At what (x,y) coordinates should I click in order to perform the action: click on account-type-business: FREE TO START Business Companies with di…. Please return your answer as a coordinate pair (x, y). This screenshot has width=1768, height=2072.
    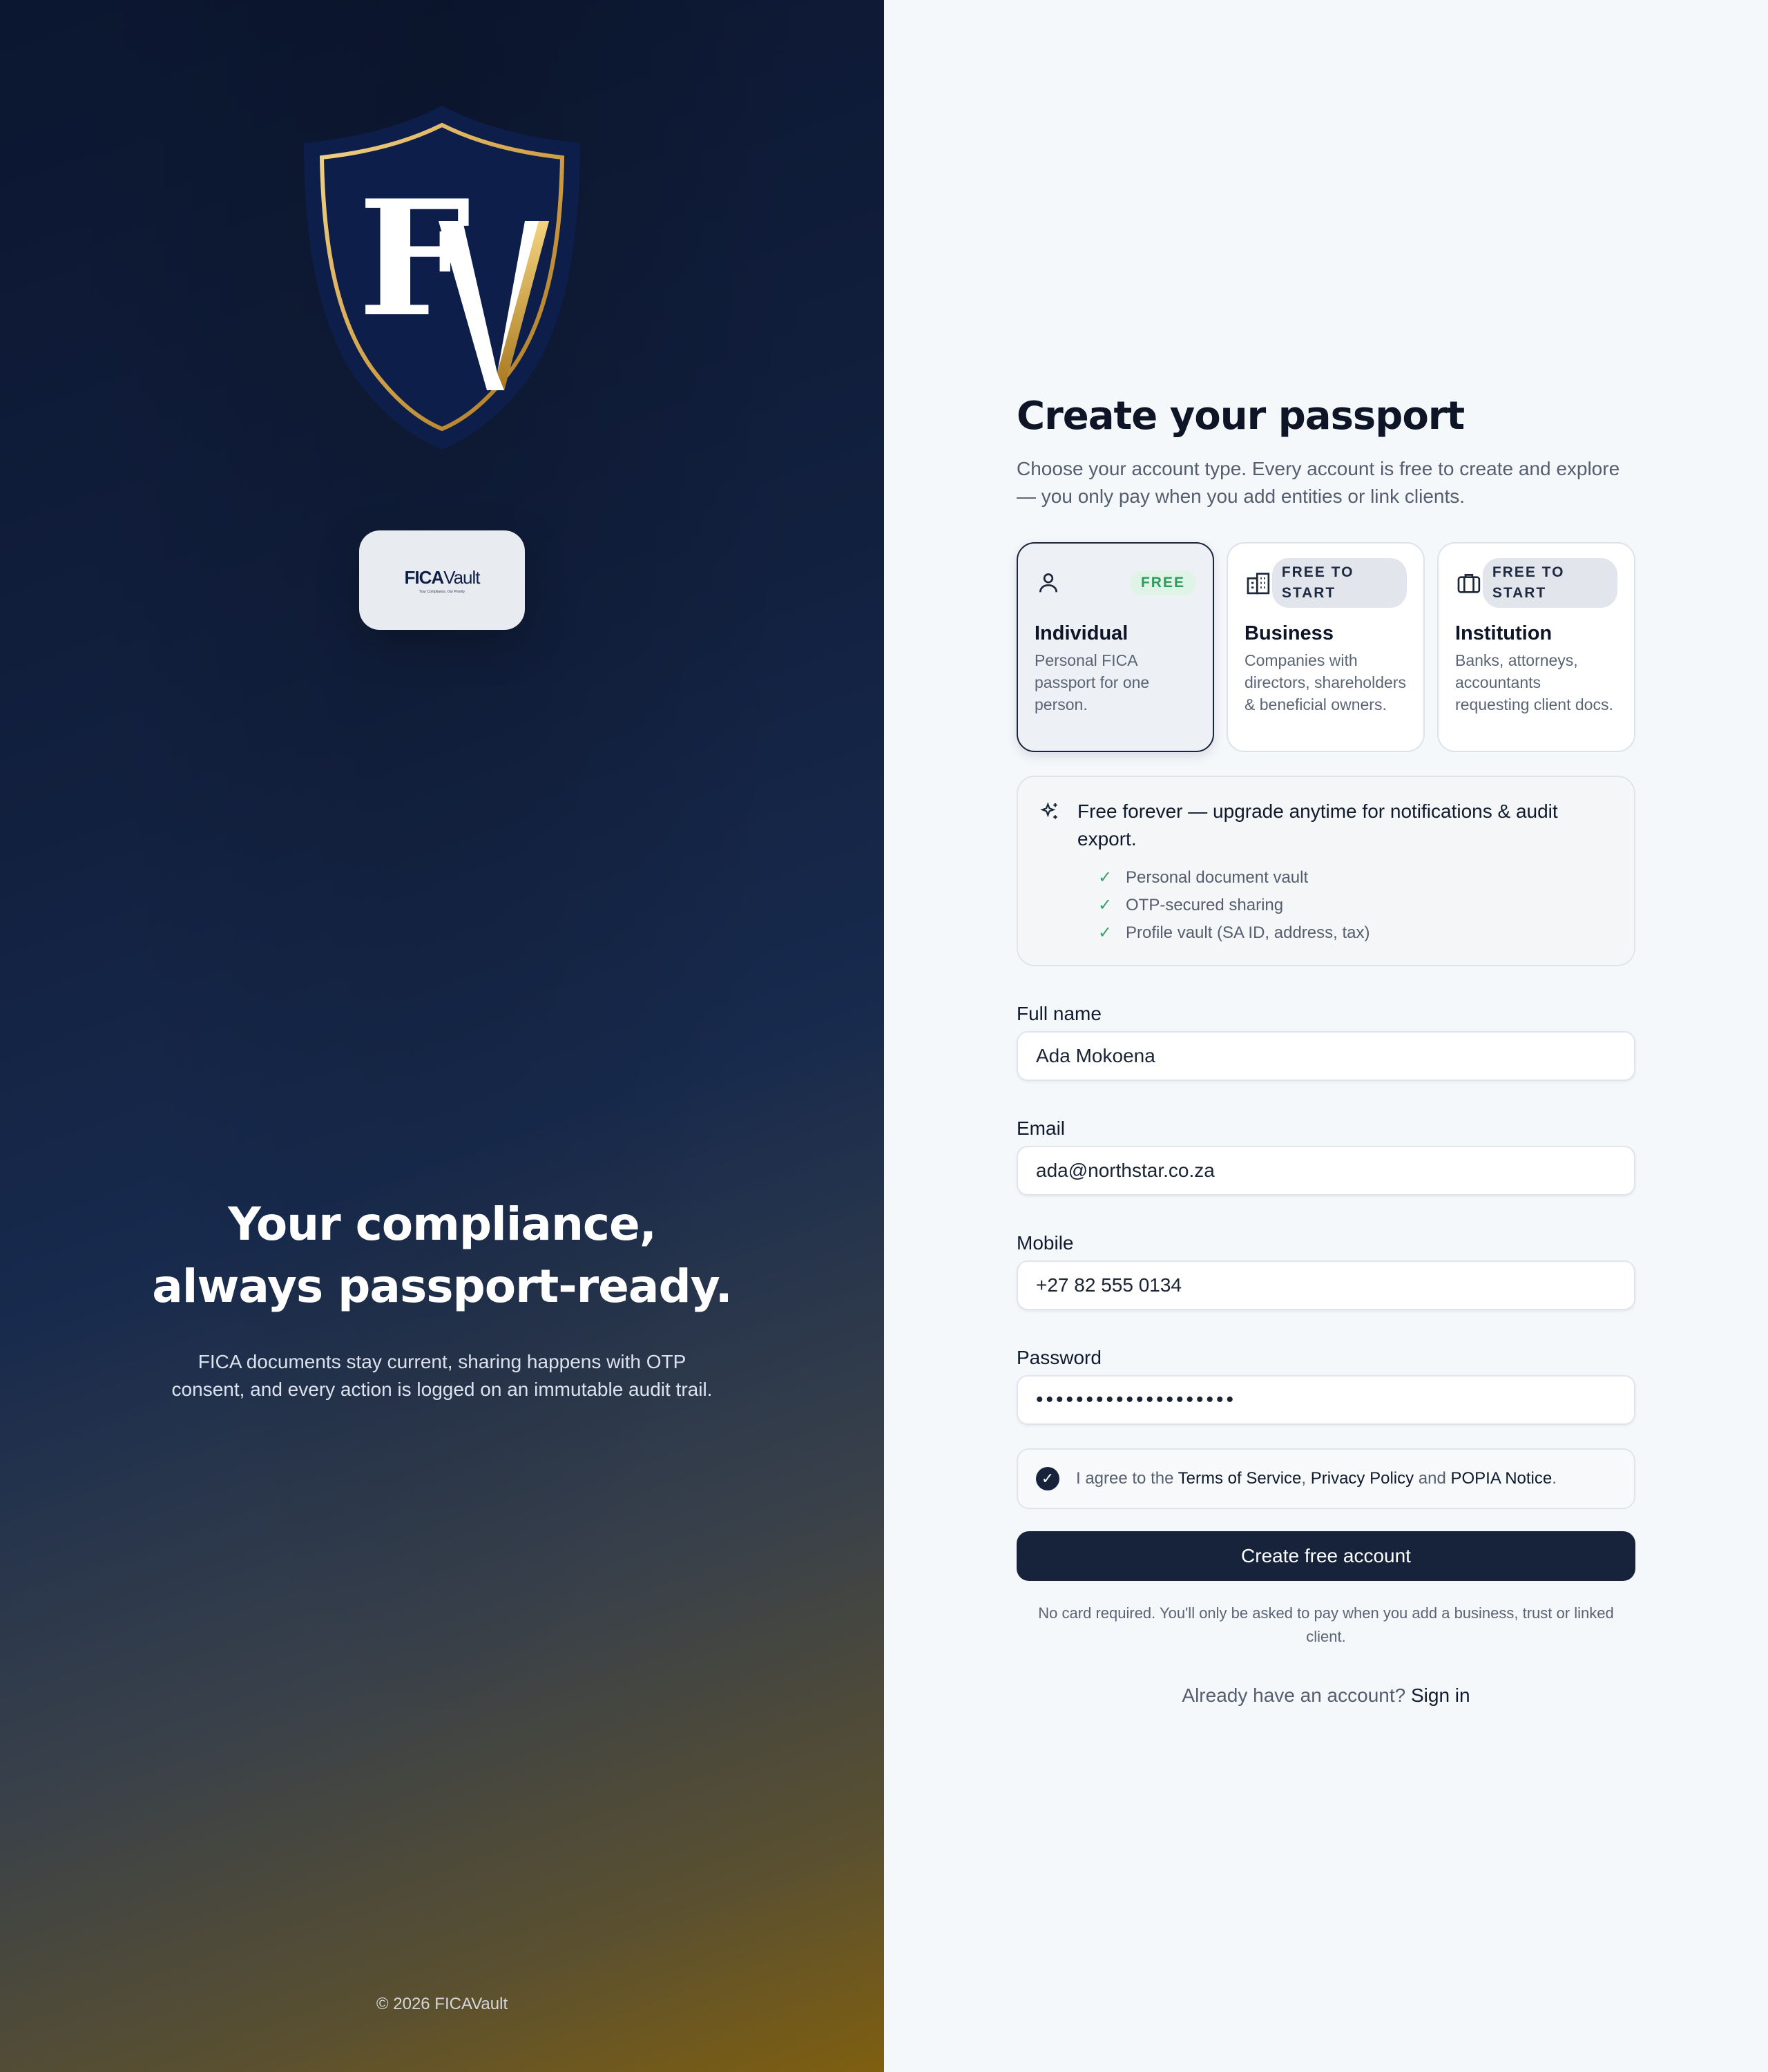
    Looking at the image, I should click on (1326, 647).